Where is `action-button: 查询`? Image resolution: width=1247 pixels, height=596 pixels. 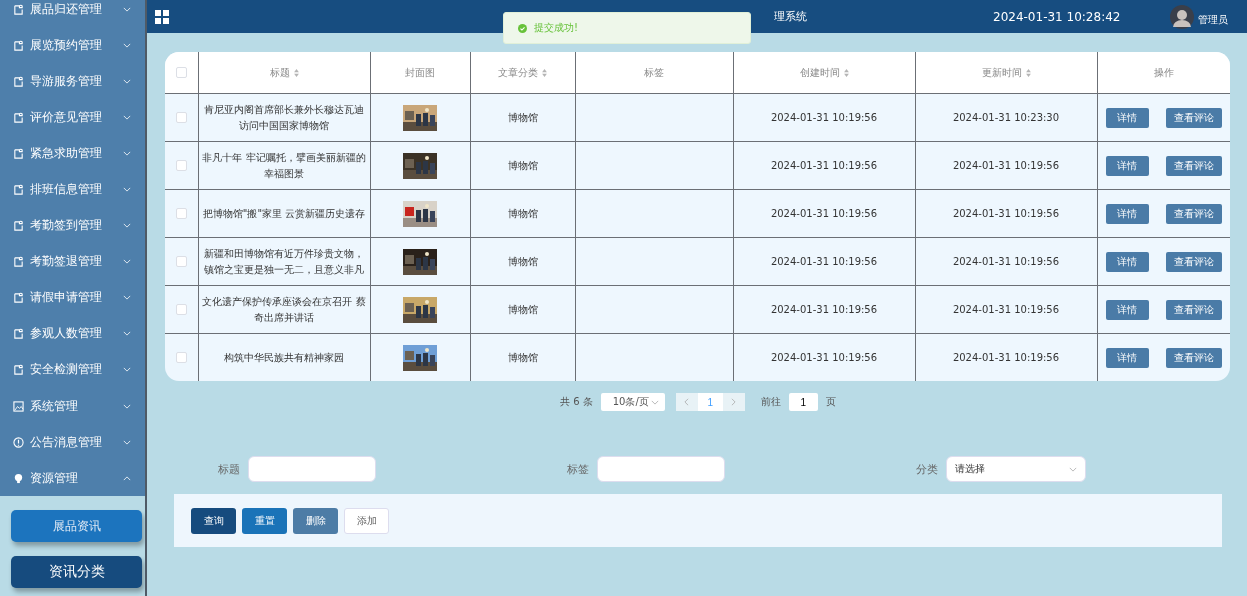 action-button: 查询 is located at coordinates (213, 520).